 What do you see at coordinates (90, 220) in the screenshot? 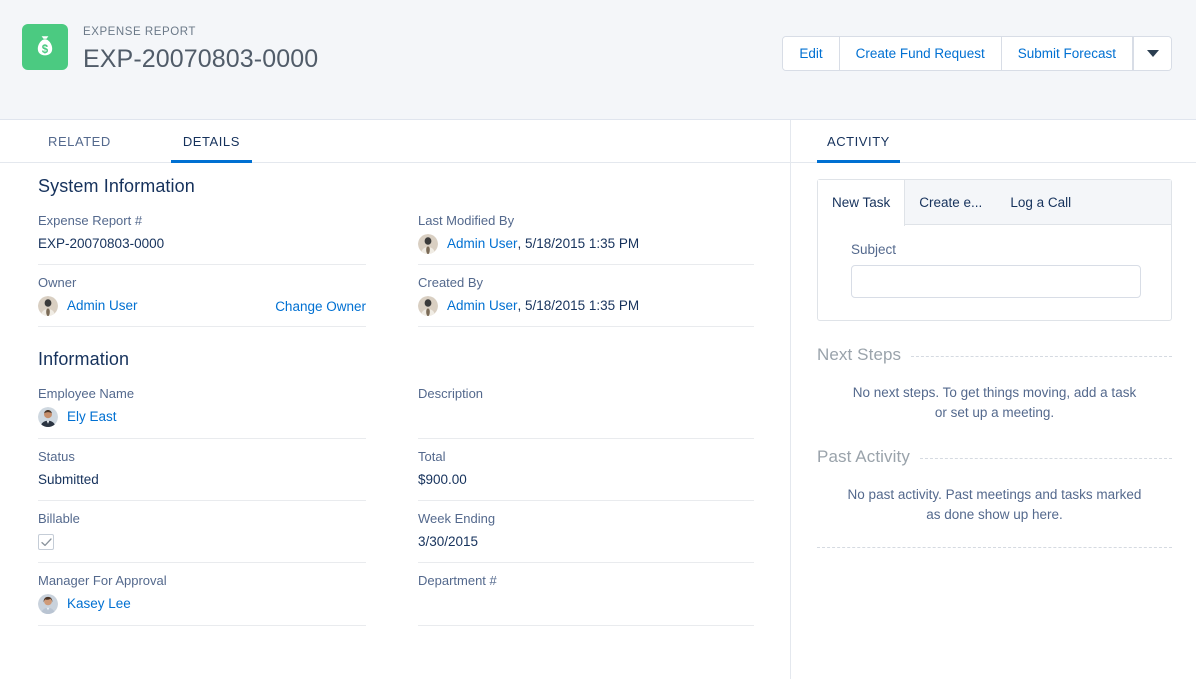
I see `field-label: Expense Report #` at bounding box center [90, 220].